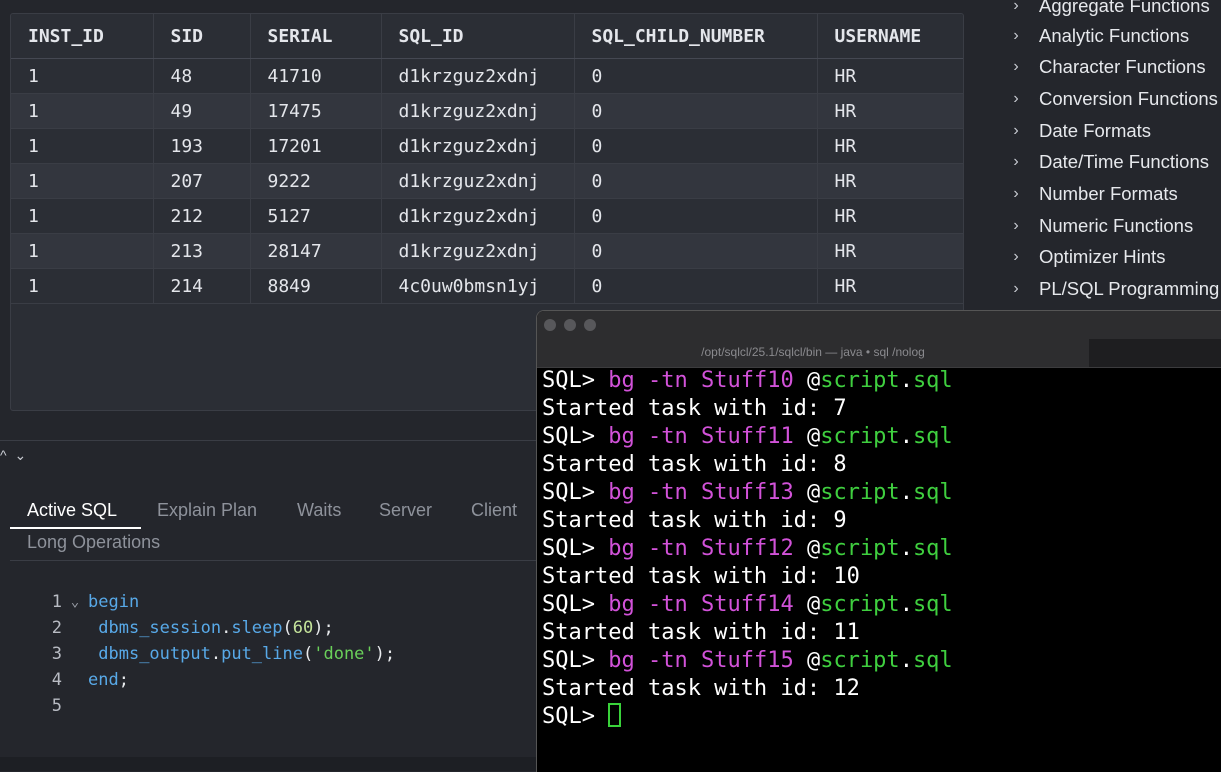  What do you see at coordinates (701, 688) in the screenshot?
I see `terminal-result-line: Started task with id: 12` at bounding box center [701, 688].